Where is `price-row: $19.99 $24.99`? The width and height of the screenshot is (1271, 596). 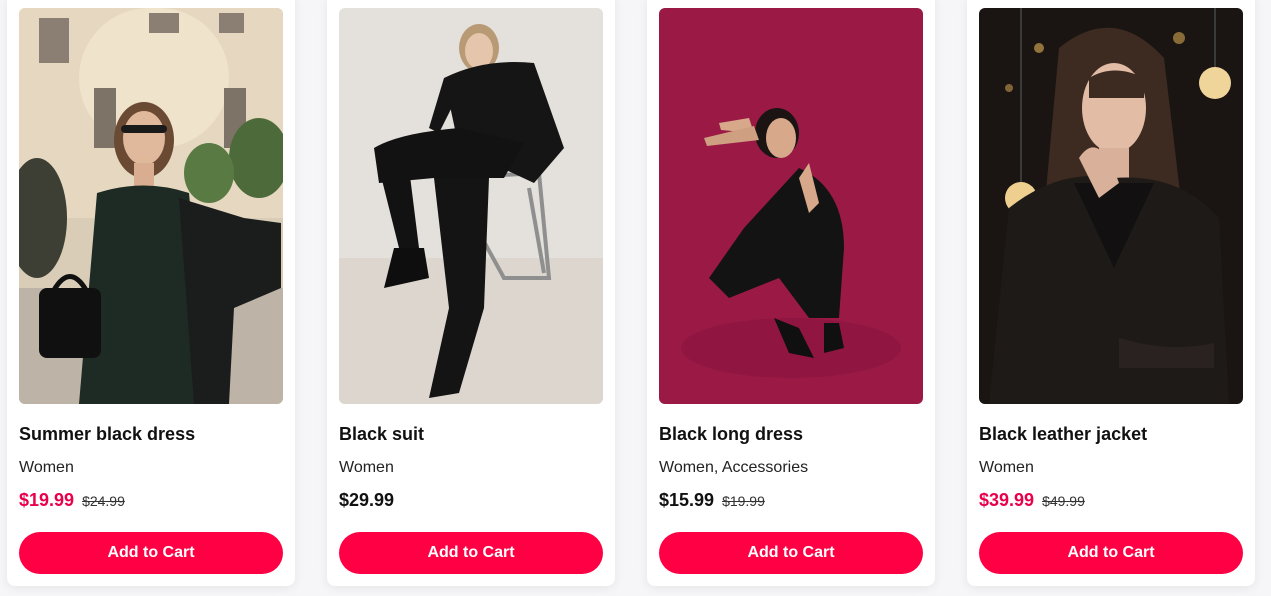 price-row: $19.99 $24.99 is located at coordinates (72, 500).